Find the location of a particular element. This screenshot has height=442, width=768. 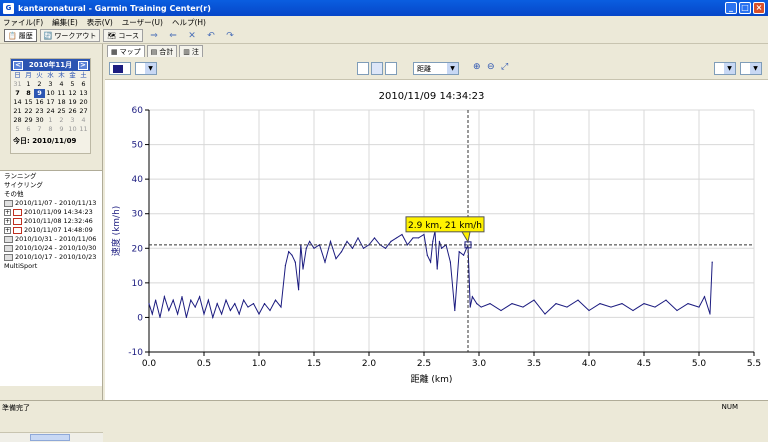

calendar-day: 27 is located at coordinates (83, 111).